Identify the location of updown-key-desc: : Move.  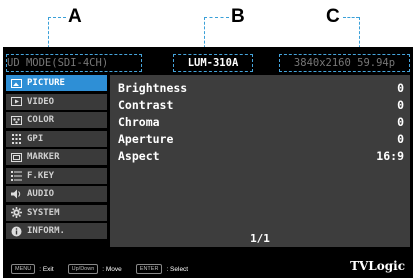
(112, 269).